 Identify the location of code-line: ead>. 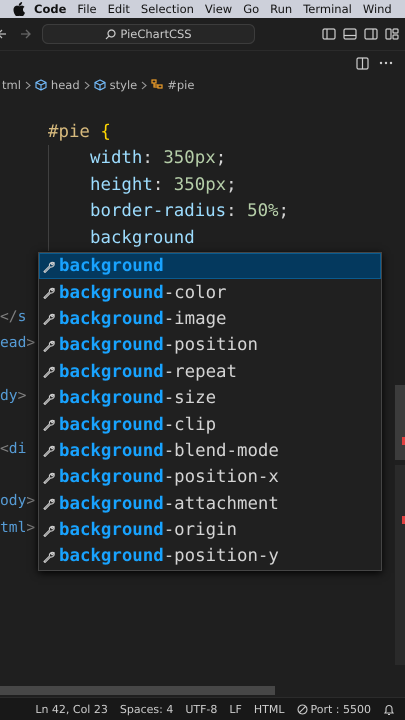
(18, 343).